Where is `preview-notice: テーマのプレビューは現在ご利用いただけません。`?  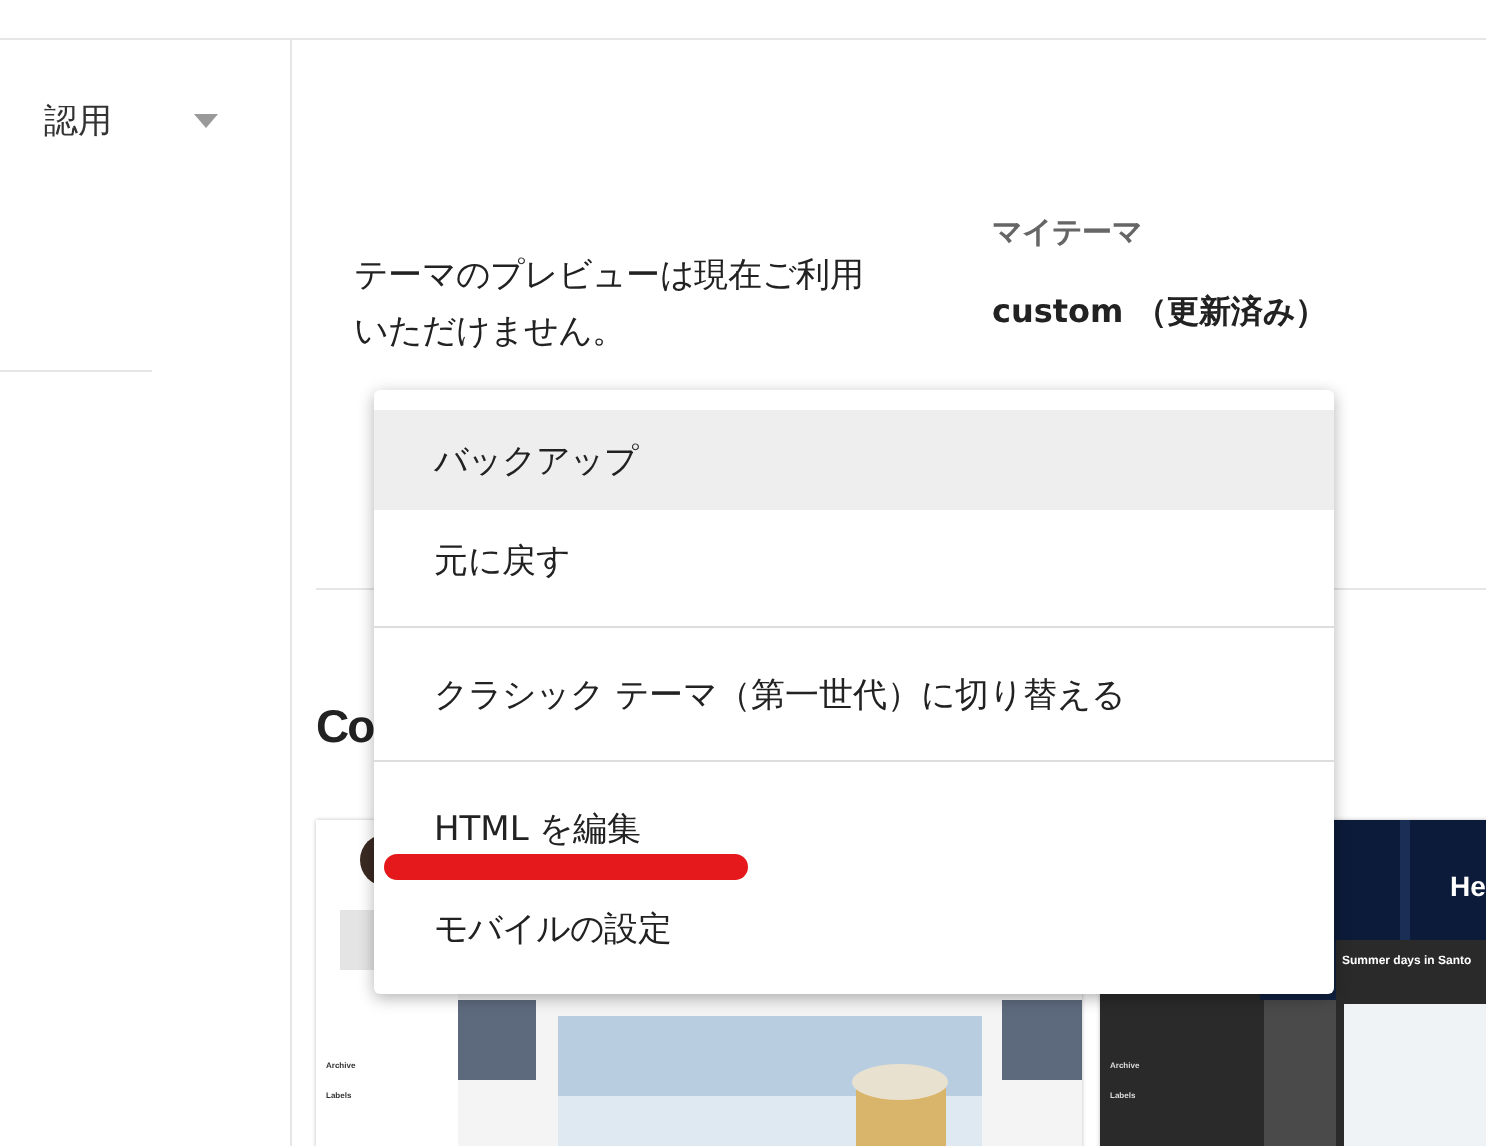
preview-notice: テーマのプレビューは現在ご利用いただけません。 is located at coordinates (610, 305).